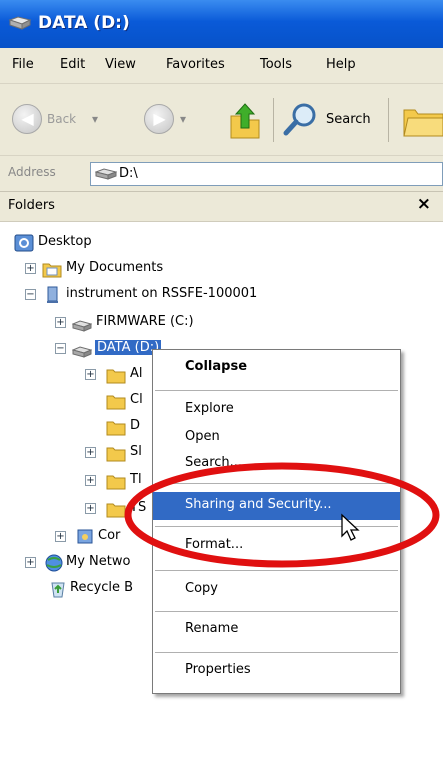  I want to click on tree-label: Sl, so click(136, 451).